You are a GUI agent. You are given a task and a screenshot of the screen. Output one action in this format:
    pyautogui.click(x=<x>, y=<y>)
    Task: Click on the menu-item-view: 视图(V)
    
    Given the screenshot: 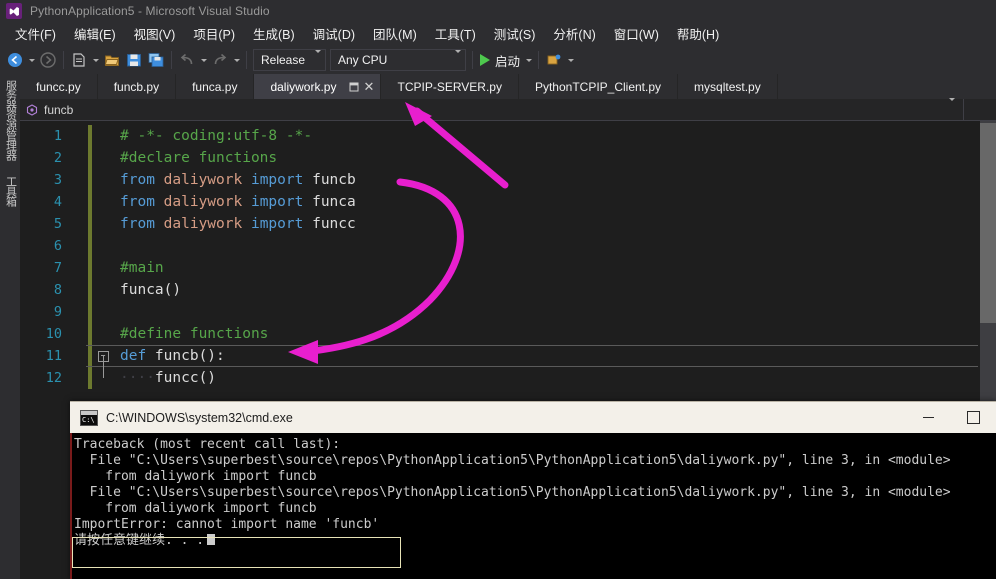 What is the action you would take?
    pyautogui.click(x=155, y=34)
    